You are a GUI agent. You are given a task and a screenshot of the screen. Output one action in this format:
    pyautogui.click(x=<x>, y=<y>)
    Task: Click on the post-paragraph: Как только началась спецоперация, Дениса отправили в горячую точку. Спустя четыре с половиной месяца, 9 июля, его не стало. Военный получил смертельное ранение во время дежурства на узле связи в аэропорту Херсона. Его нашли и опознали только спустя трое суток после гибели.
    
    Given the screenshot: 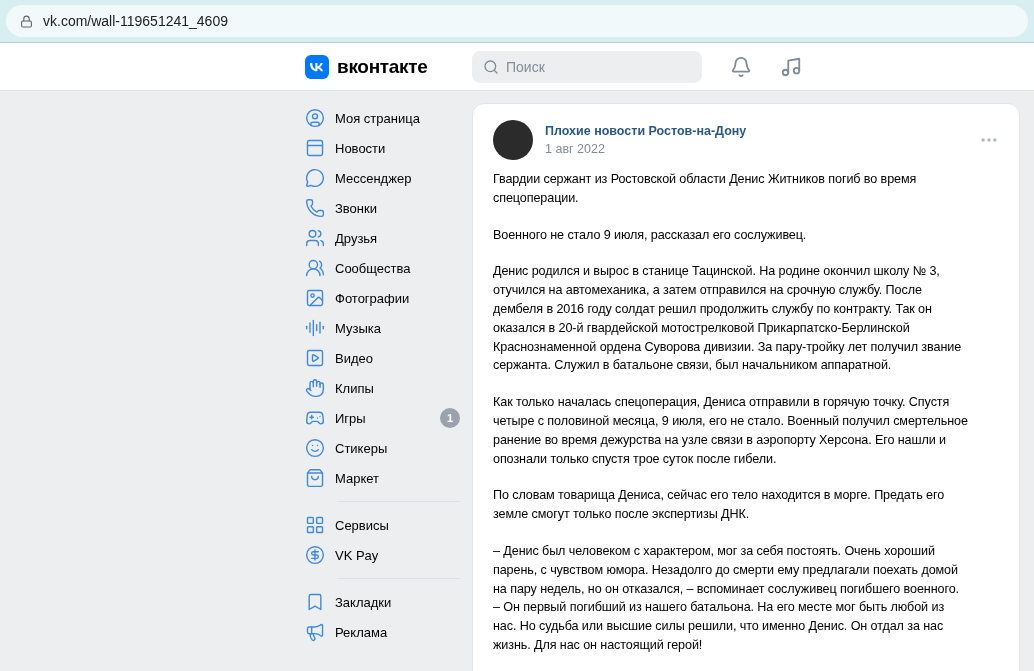 What is the action you would take?
    pyautogui.click(x=731, y=431)
    